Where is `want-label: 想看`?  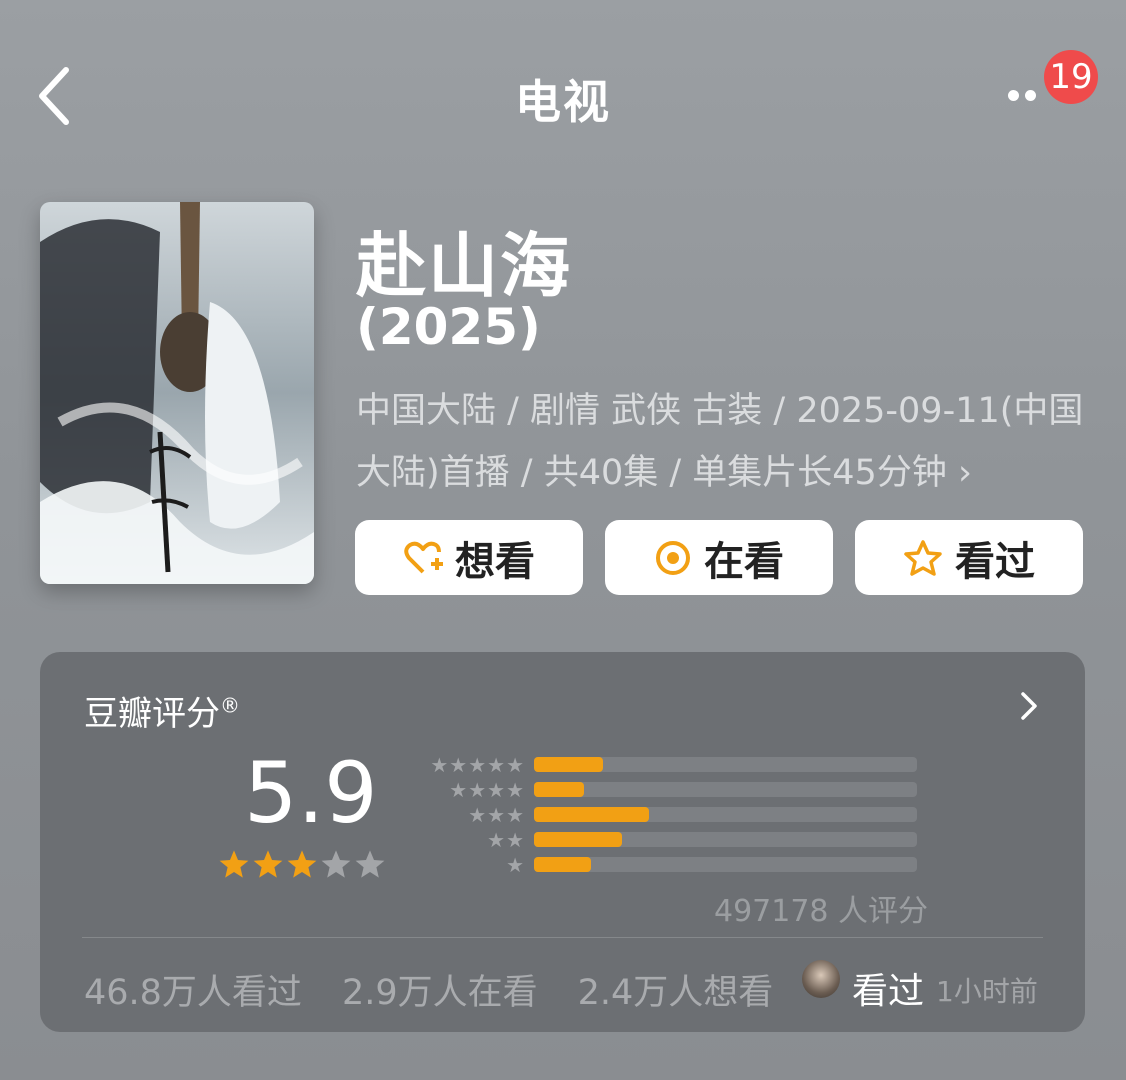 want-label: 想看 is located at coordinates (495, 561).